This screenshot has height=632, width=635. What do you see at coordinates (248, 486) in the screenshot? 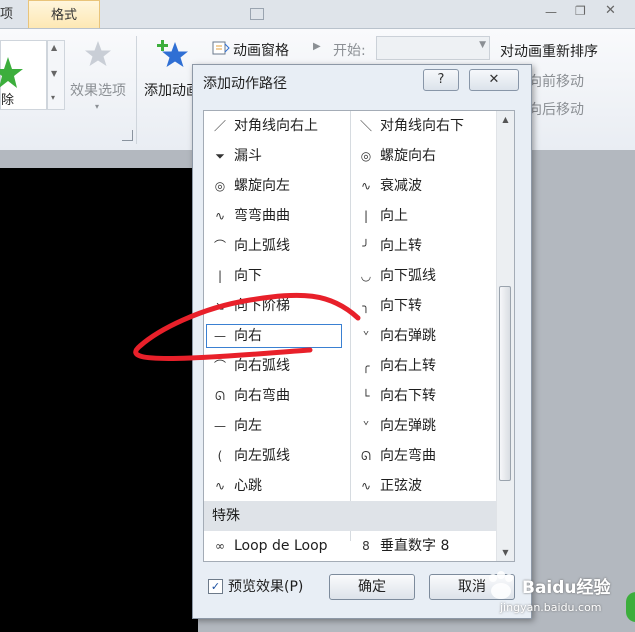
I see `path-item-label: 心跳` at bounding box center [248, 486].